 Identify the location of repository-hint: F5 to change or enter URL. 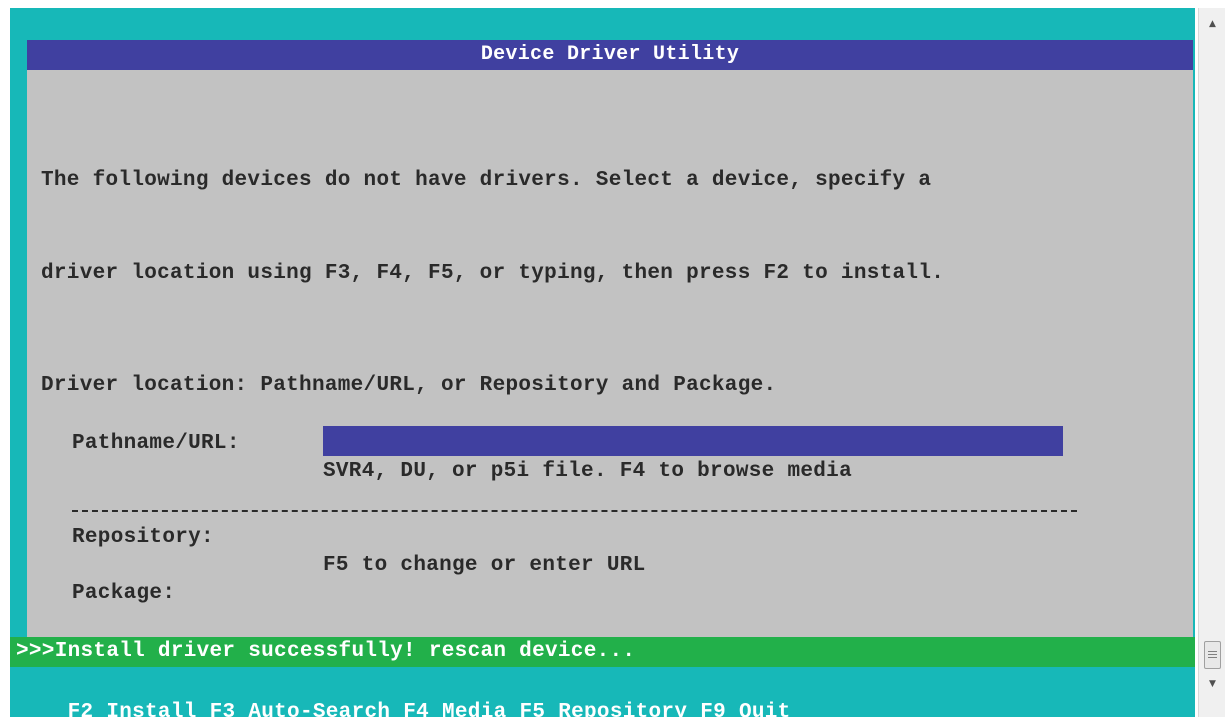
(484, 565).